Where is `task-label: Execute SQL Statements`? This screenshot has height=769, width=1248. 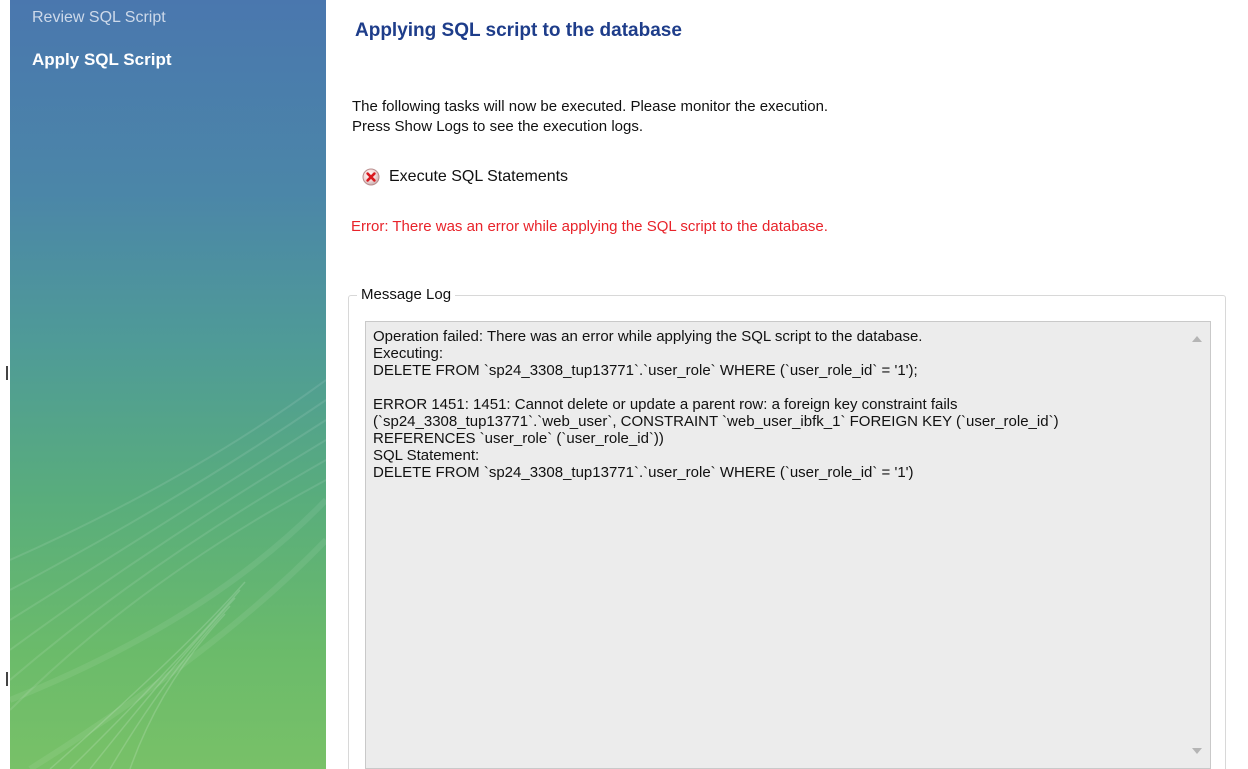 task-label: Execute SQL Statements is located at coordinates (479, 176).